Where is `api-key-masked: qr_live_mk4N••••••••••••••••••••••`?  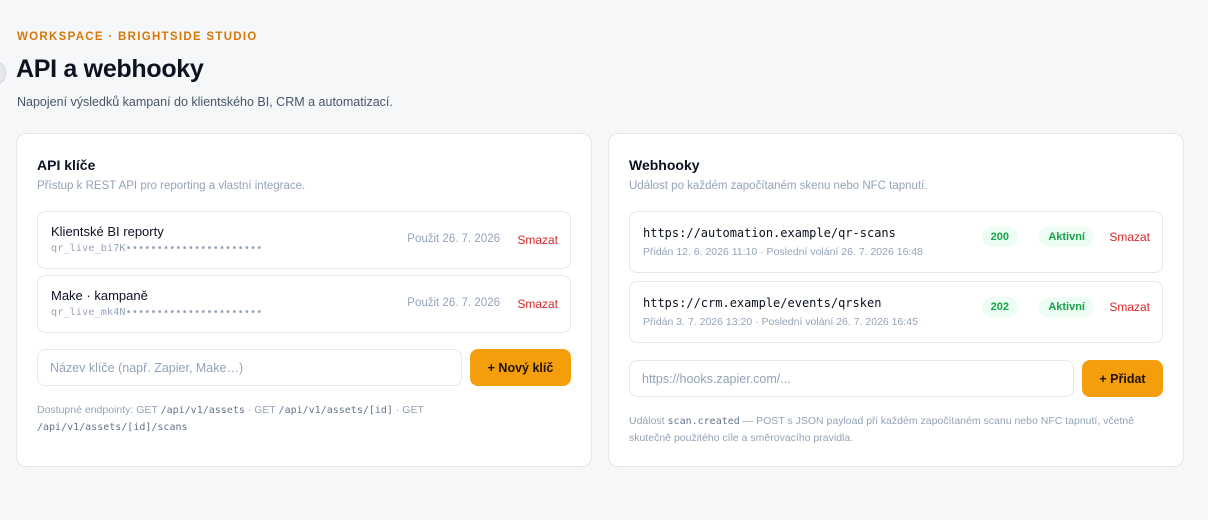 api-key-masked: qr_live_mk4N•••••••••••••••••••••• is located at coordinates (157, 312).